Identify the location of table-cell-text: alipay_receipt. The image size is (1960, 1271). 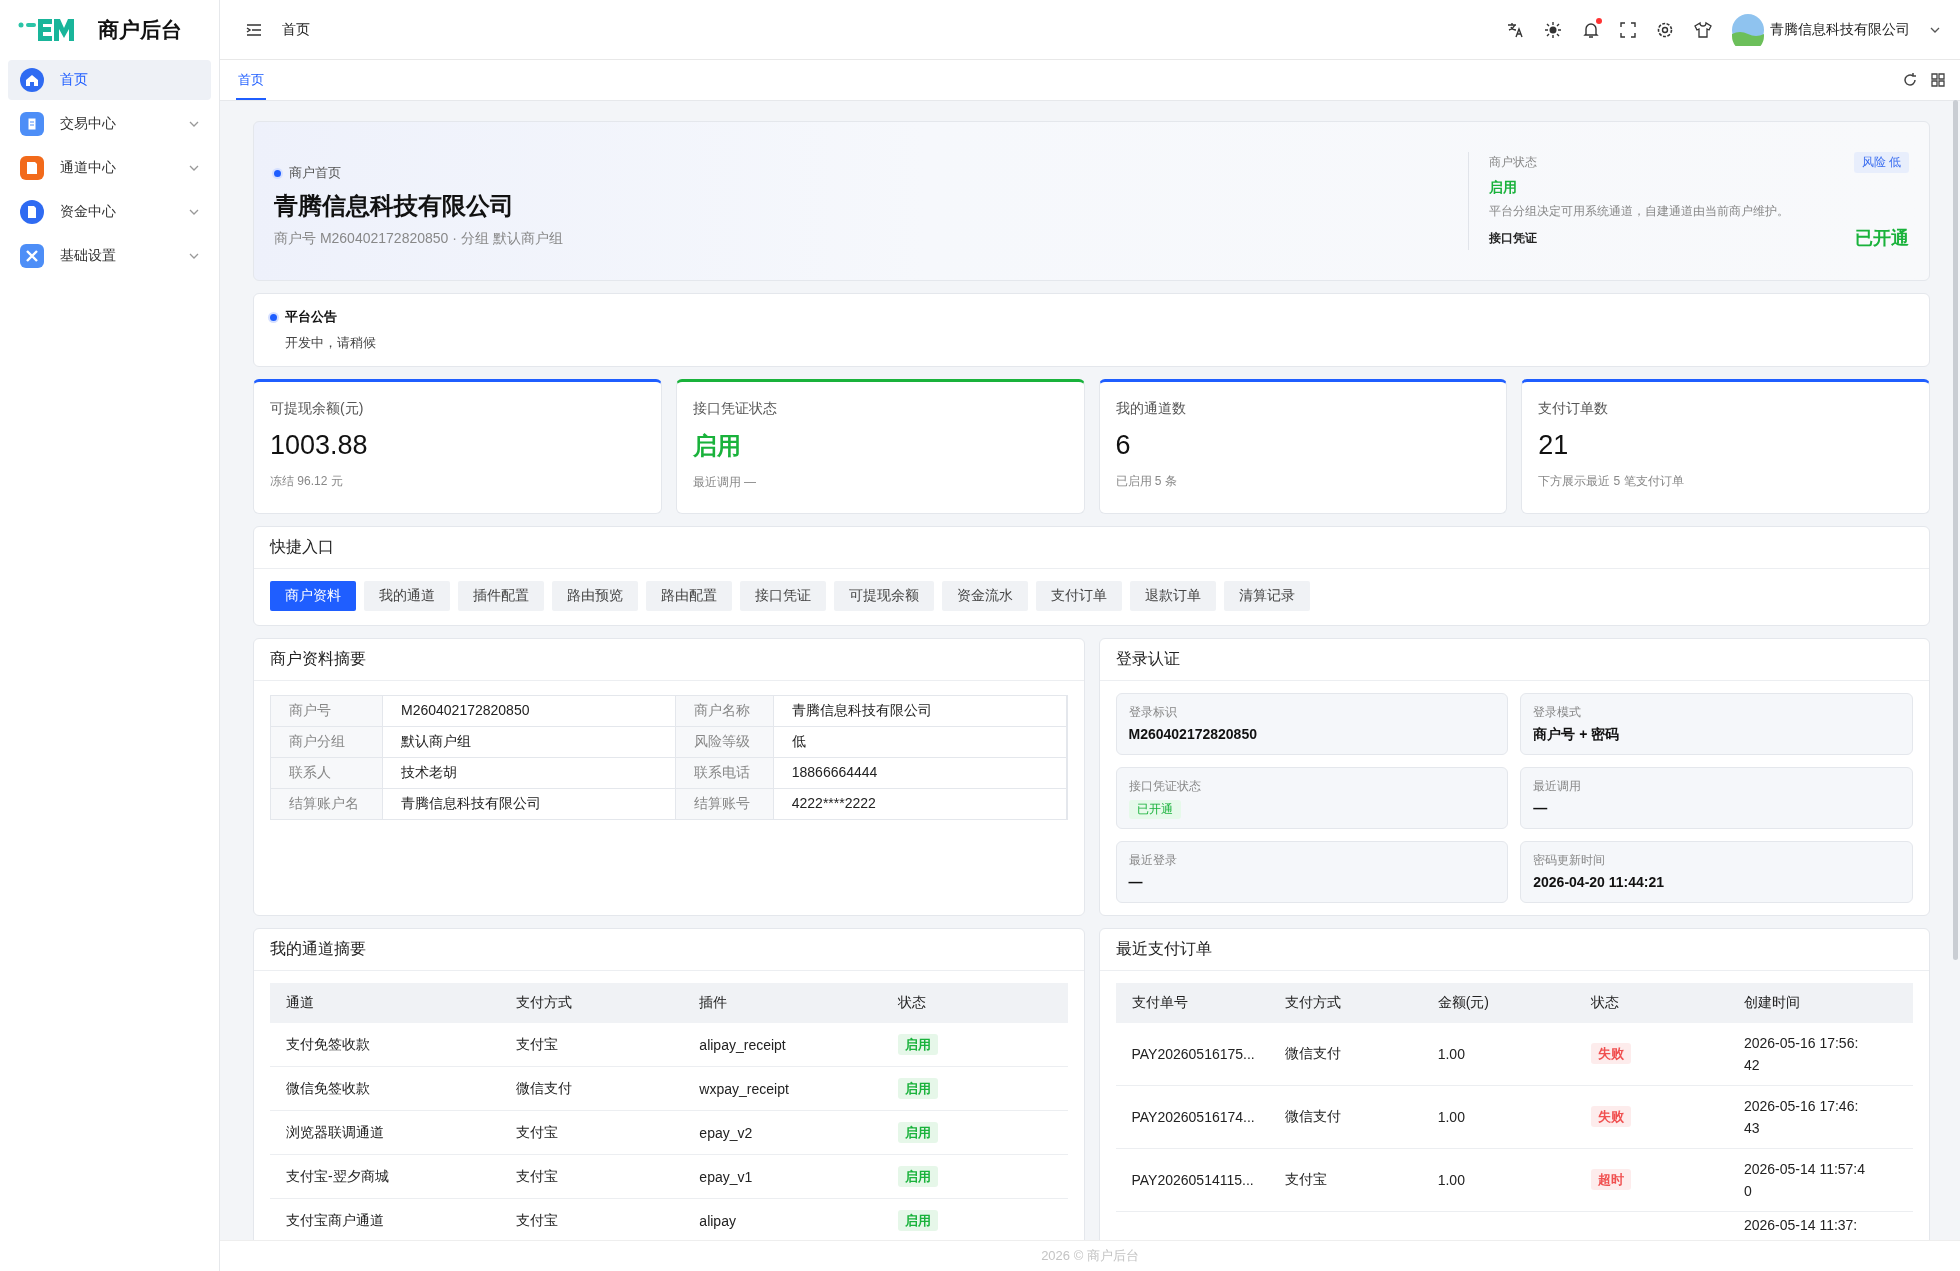
(743, 1044).